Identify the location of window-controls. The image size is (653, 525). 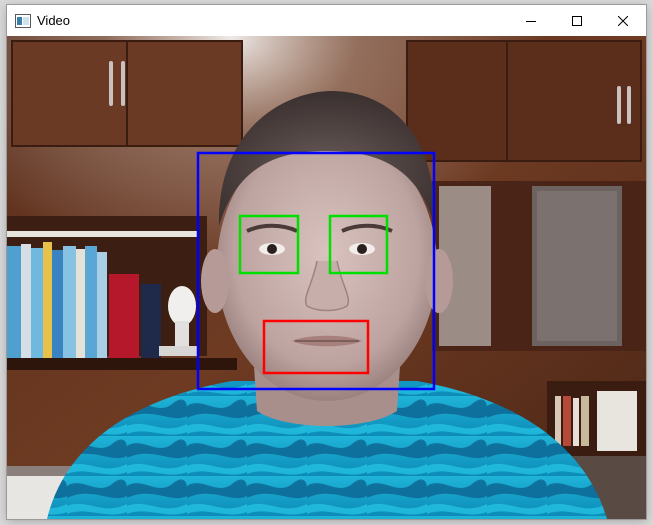
(577, 20).